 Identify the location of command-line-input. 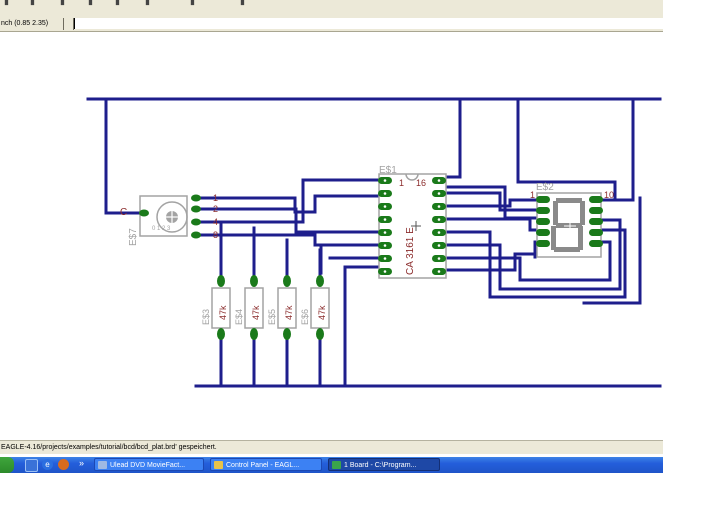
(369, 23).